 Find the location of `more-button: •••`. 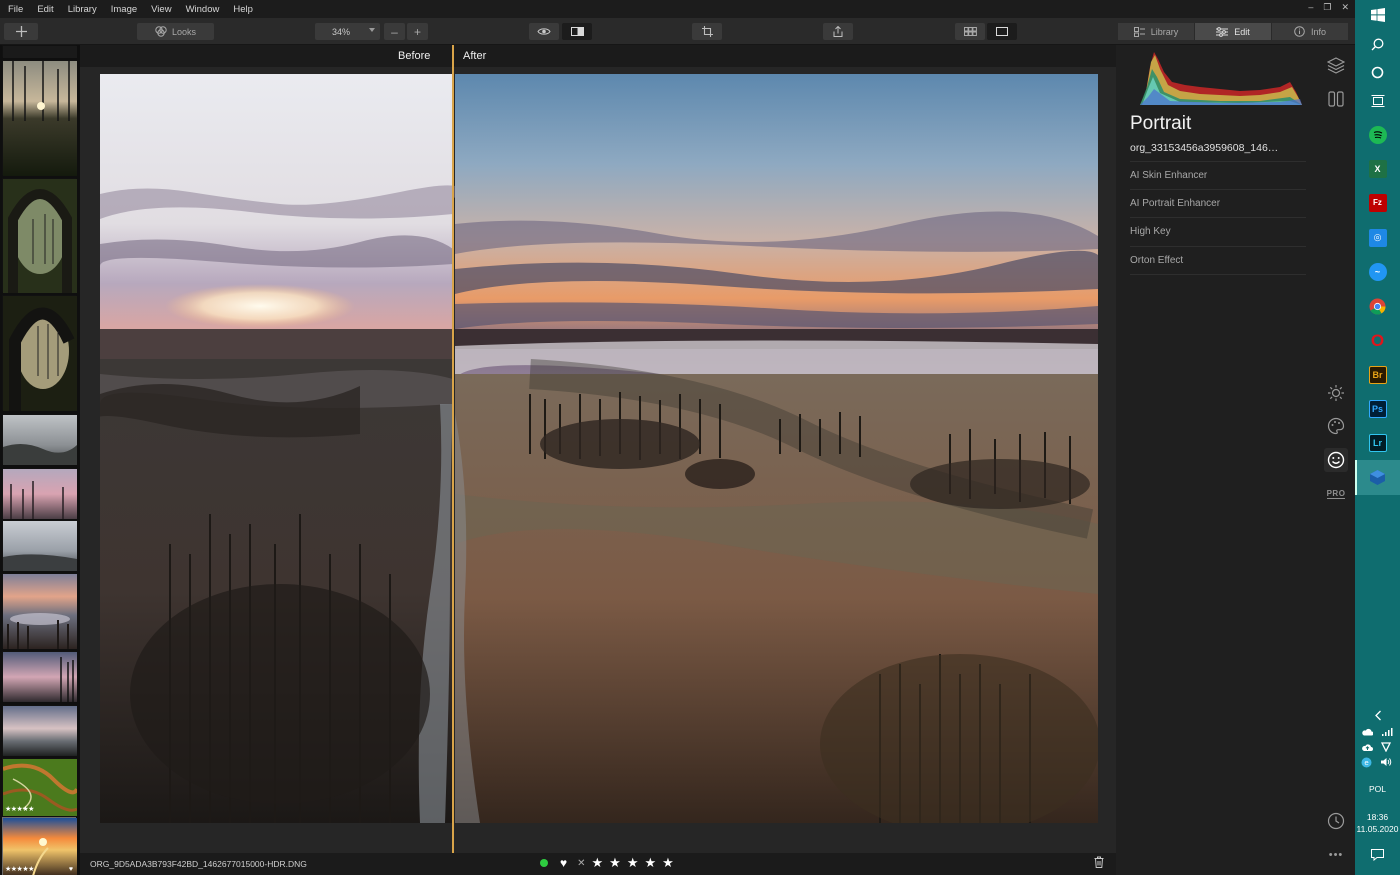

more-button: ••• is located at coordinates (1336, 855).